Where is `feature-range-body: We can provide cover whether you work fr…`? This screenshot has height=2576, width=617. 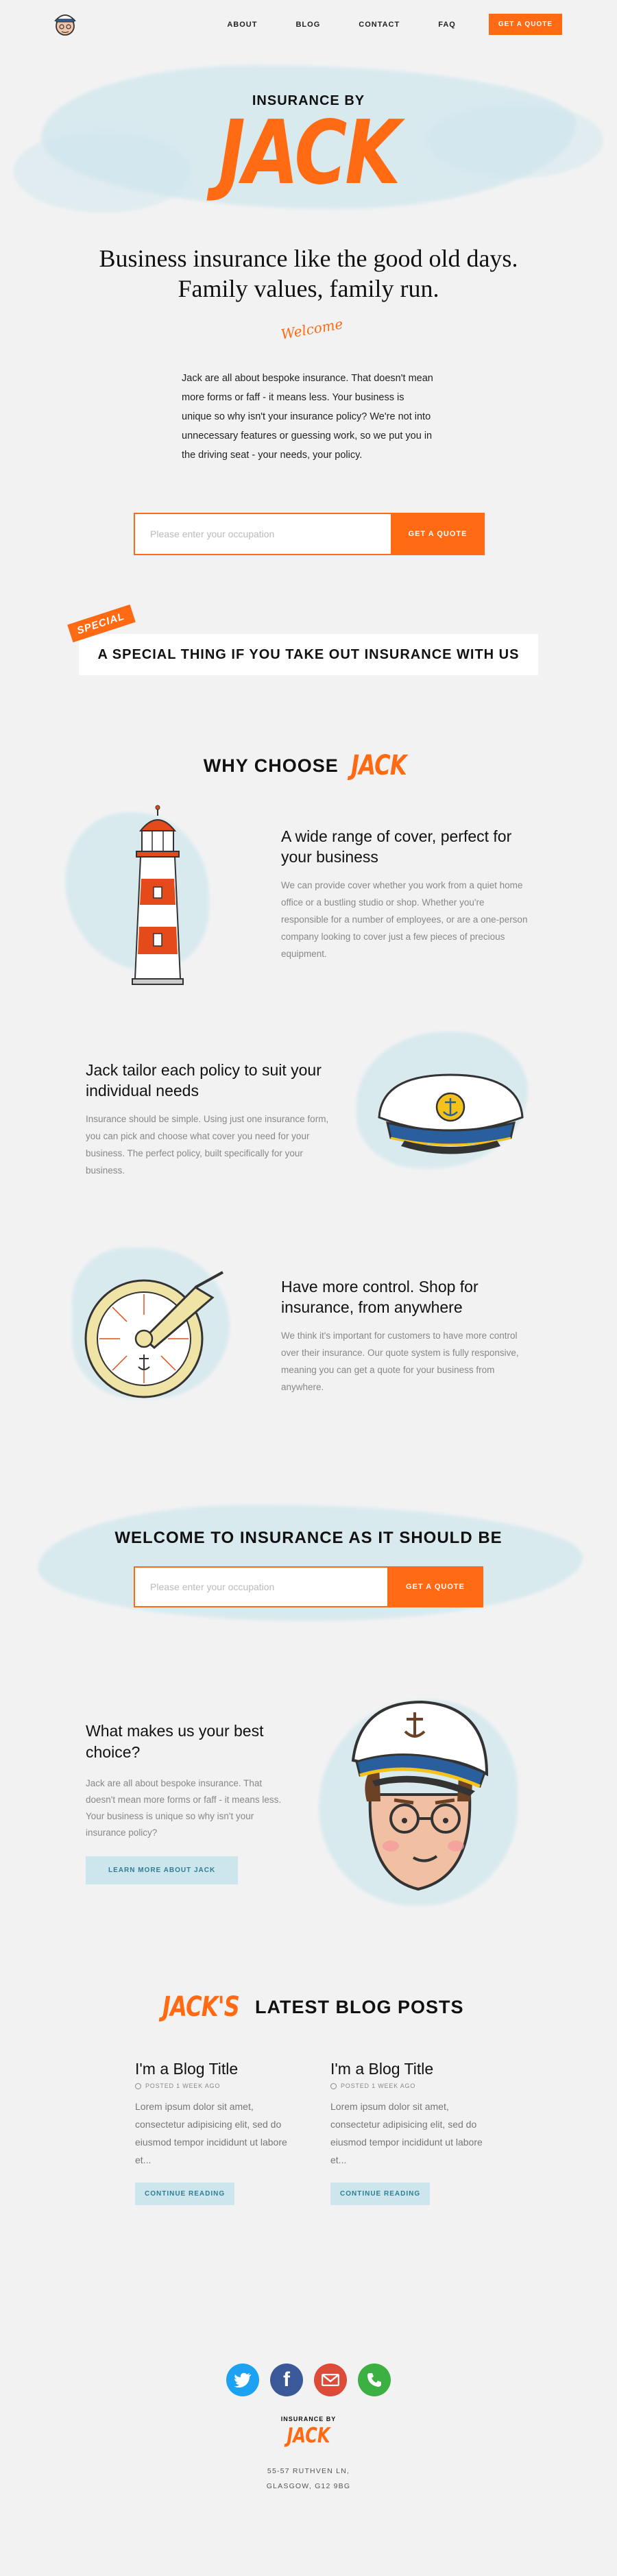
feature-range-body: We can provide cover whether you work fr… is located at coordinates (405, 919).